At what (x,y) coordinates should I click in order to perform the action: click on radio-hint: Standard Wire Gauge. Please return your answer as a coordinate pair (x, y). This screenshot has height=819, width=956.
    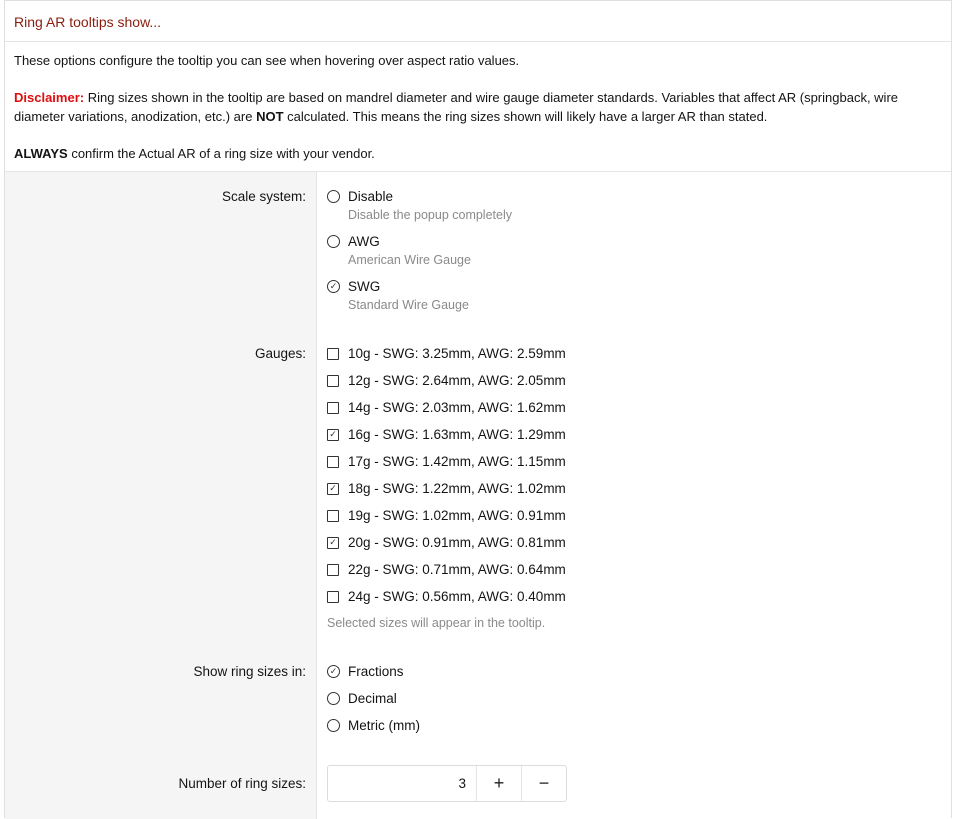
    Looking at the image, I should click on (408, 305).